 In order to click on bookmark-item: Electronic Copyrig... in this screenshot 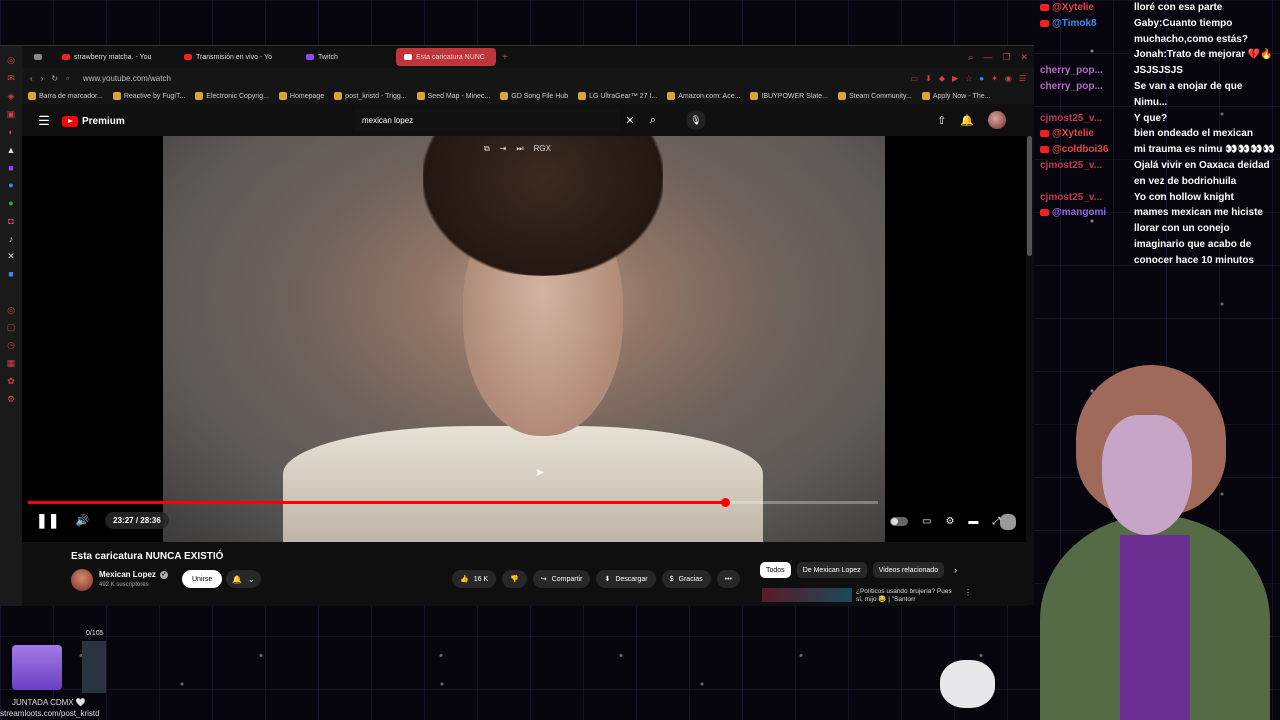, I will do `click(232, 96)`.